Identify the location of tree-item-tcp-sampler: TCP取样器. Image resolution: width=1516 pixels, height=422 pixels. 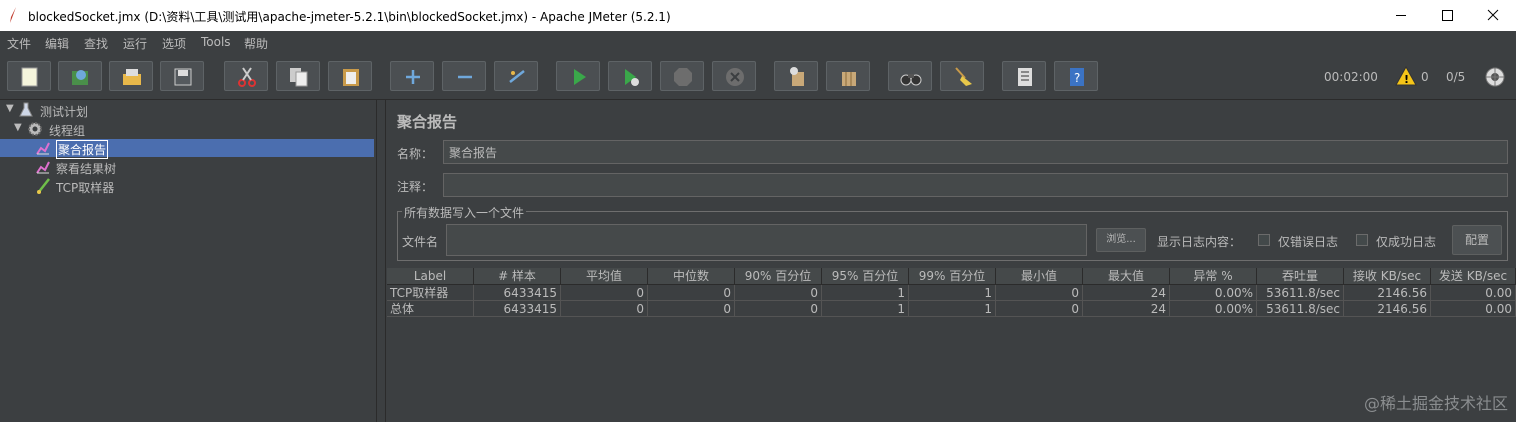
(188, 186).